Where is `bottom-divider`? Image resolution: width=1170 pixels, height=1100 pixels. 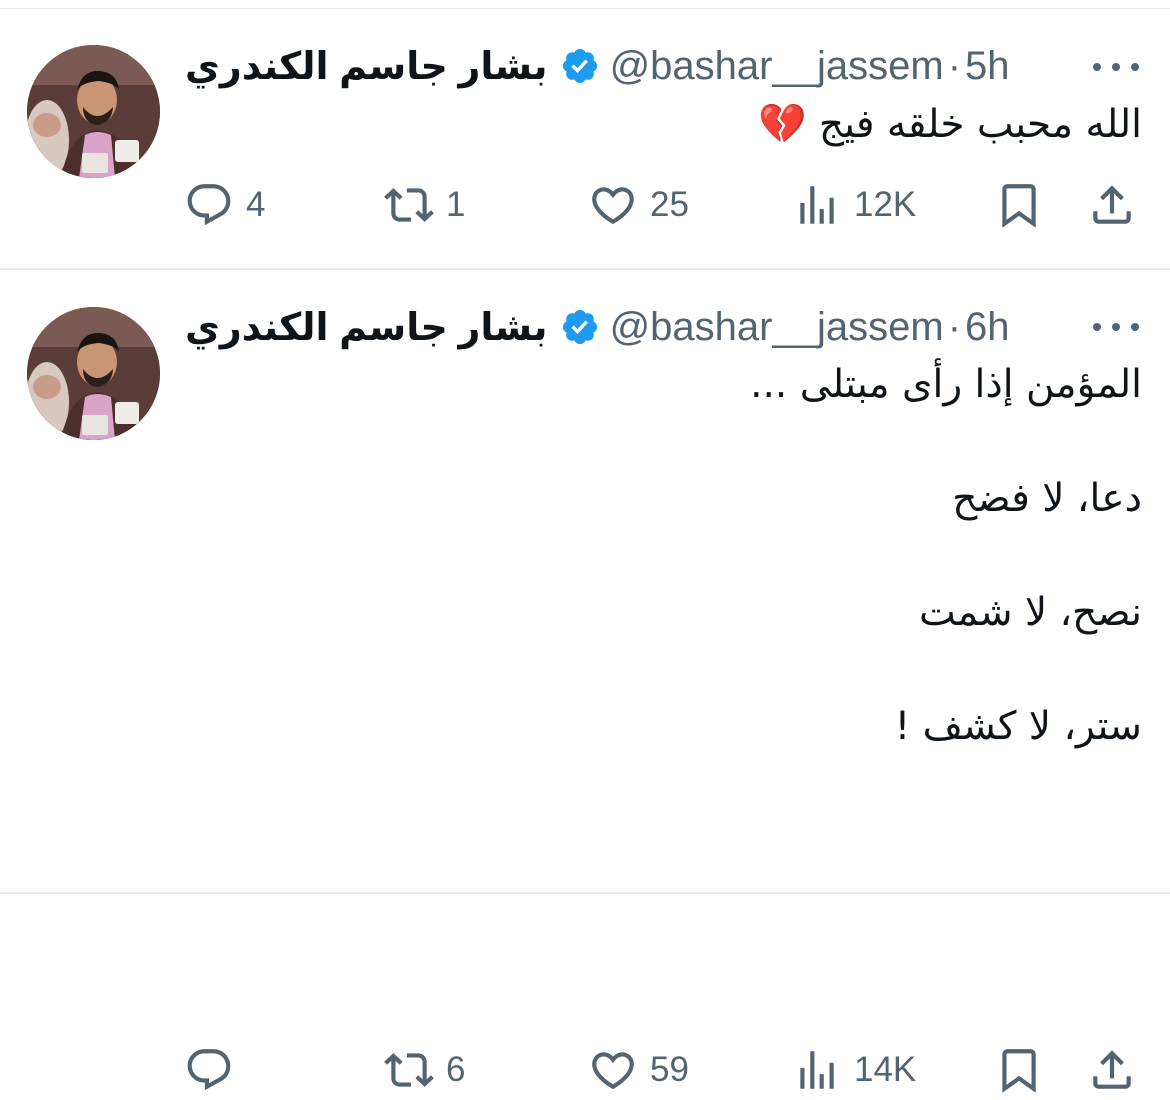
bottom-divider is located at coordinates (585, 893).